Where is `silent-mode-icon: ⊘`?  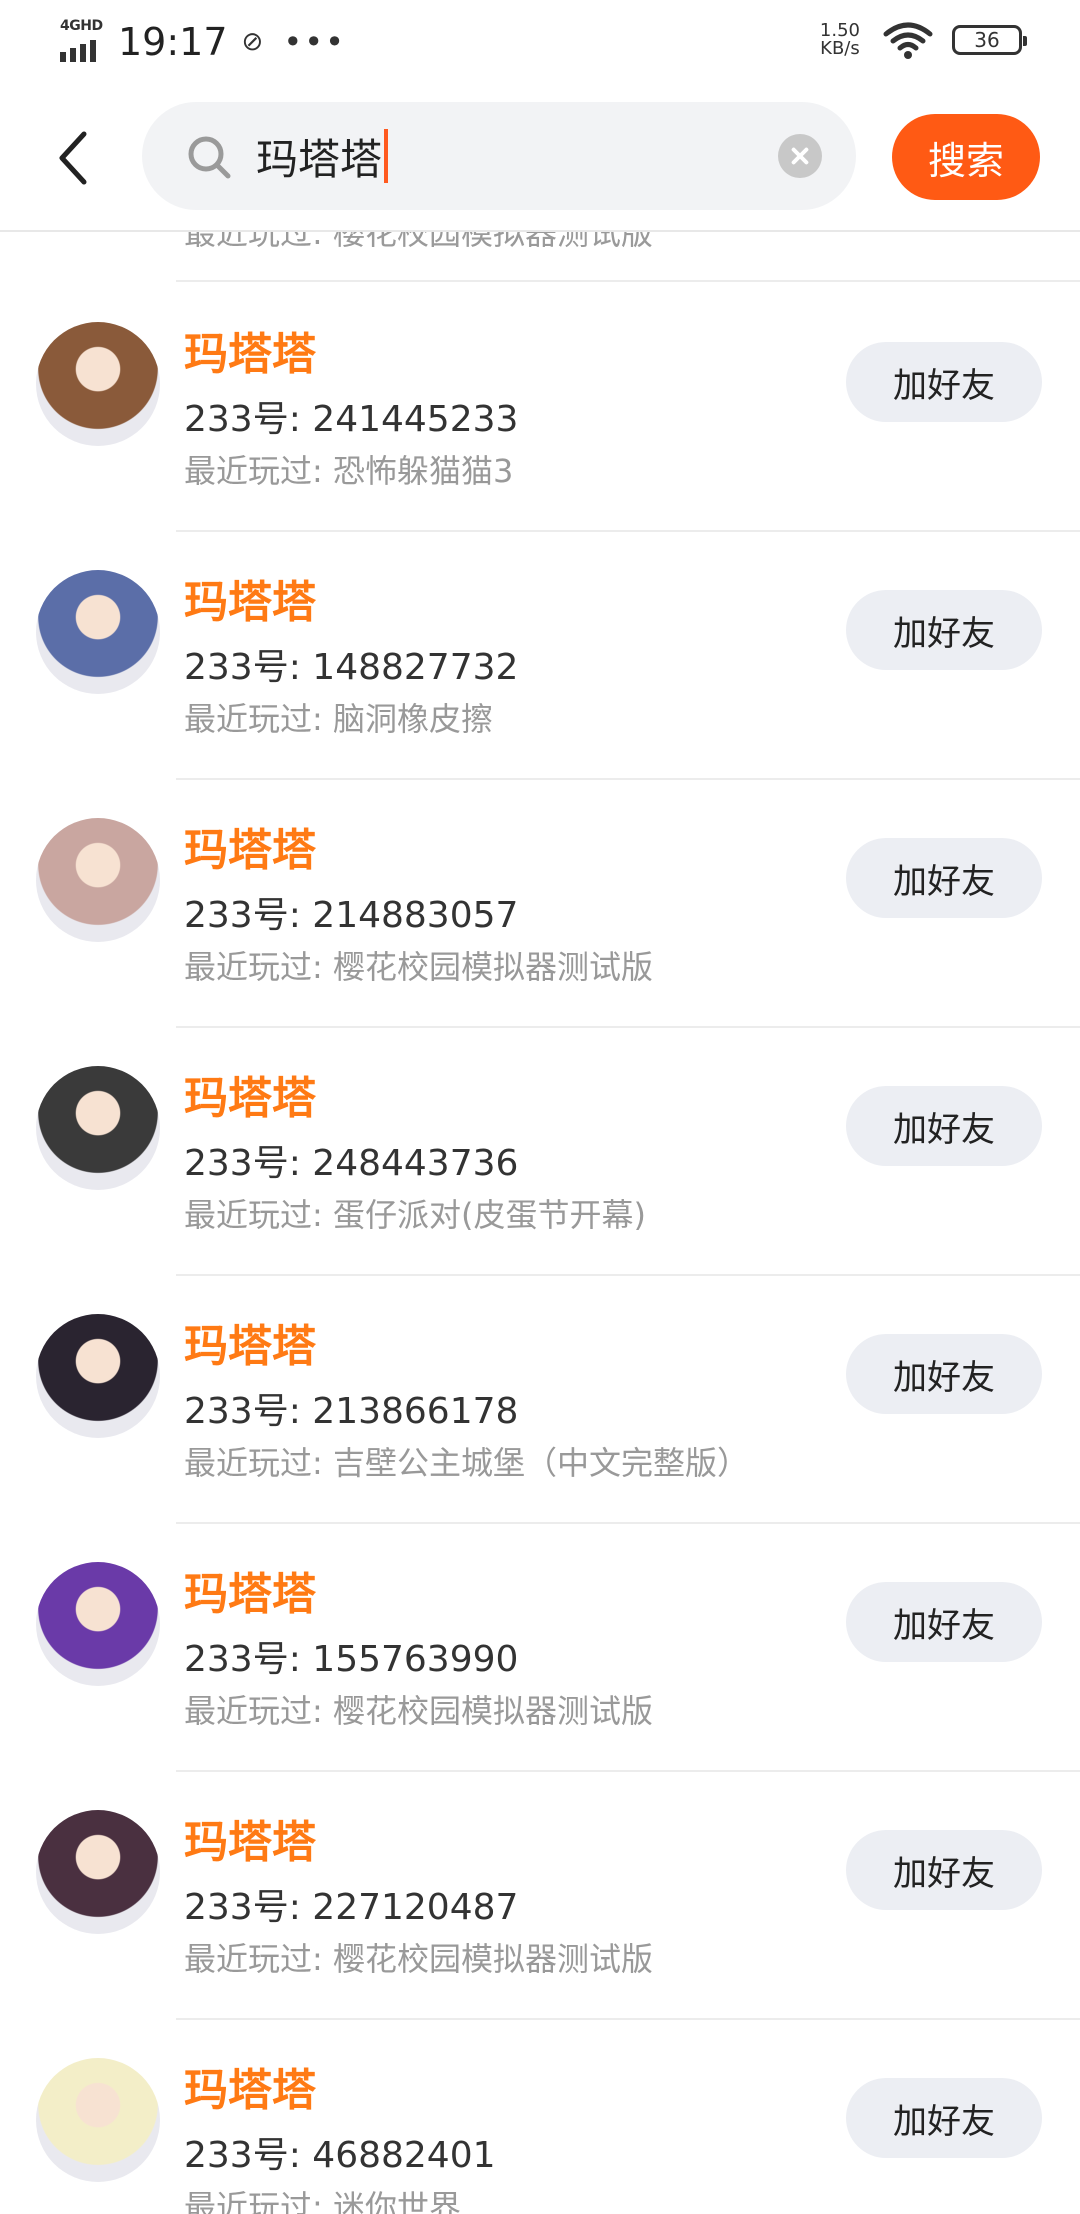
silent-mode-icon: ⊘ is located at coordinates (252, 42).